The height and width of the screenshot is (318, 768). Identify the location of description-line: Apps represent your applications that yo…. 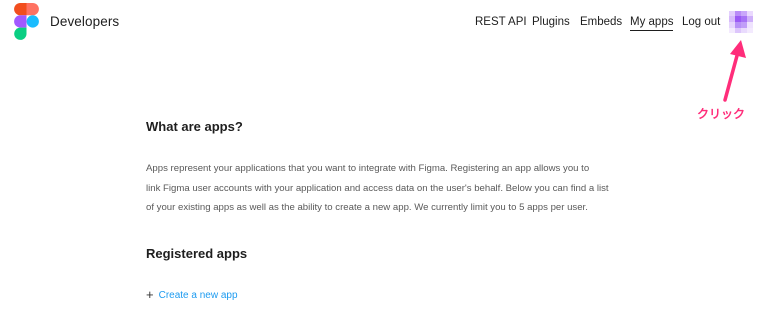
(368, 168).